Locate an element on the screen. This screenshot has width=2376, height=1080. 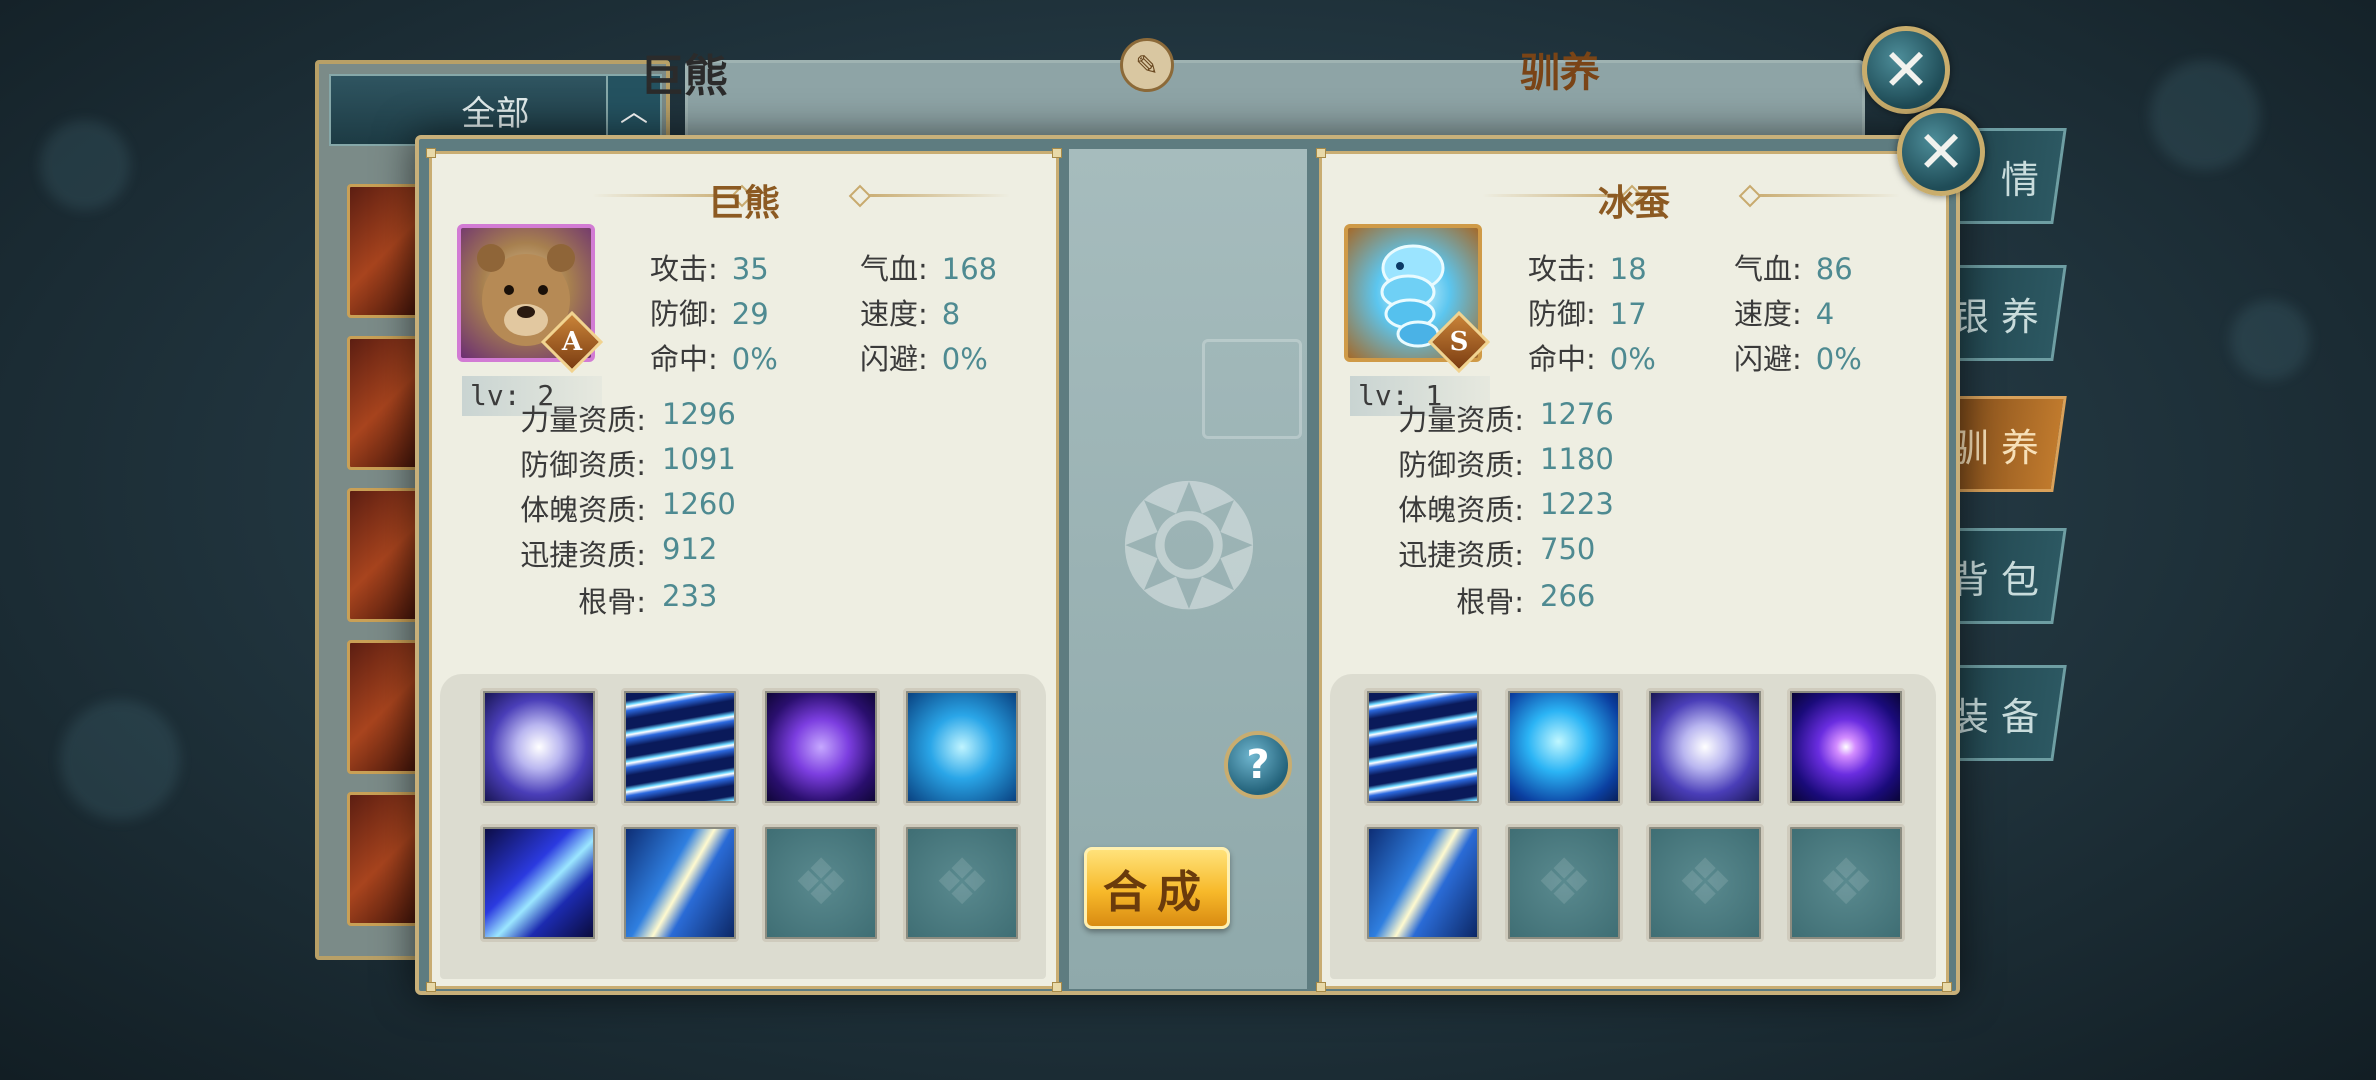
stat-attack: 攻击: 35 is located at coordinates (709, 269).